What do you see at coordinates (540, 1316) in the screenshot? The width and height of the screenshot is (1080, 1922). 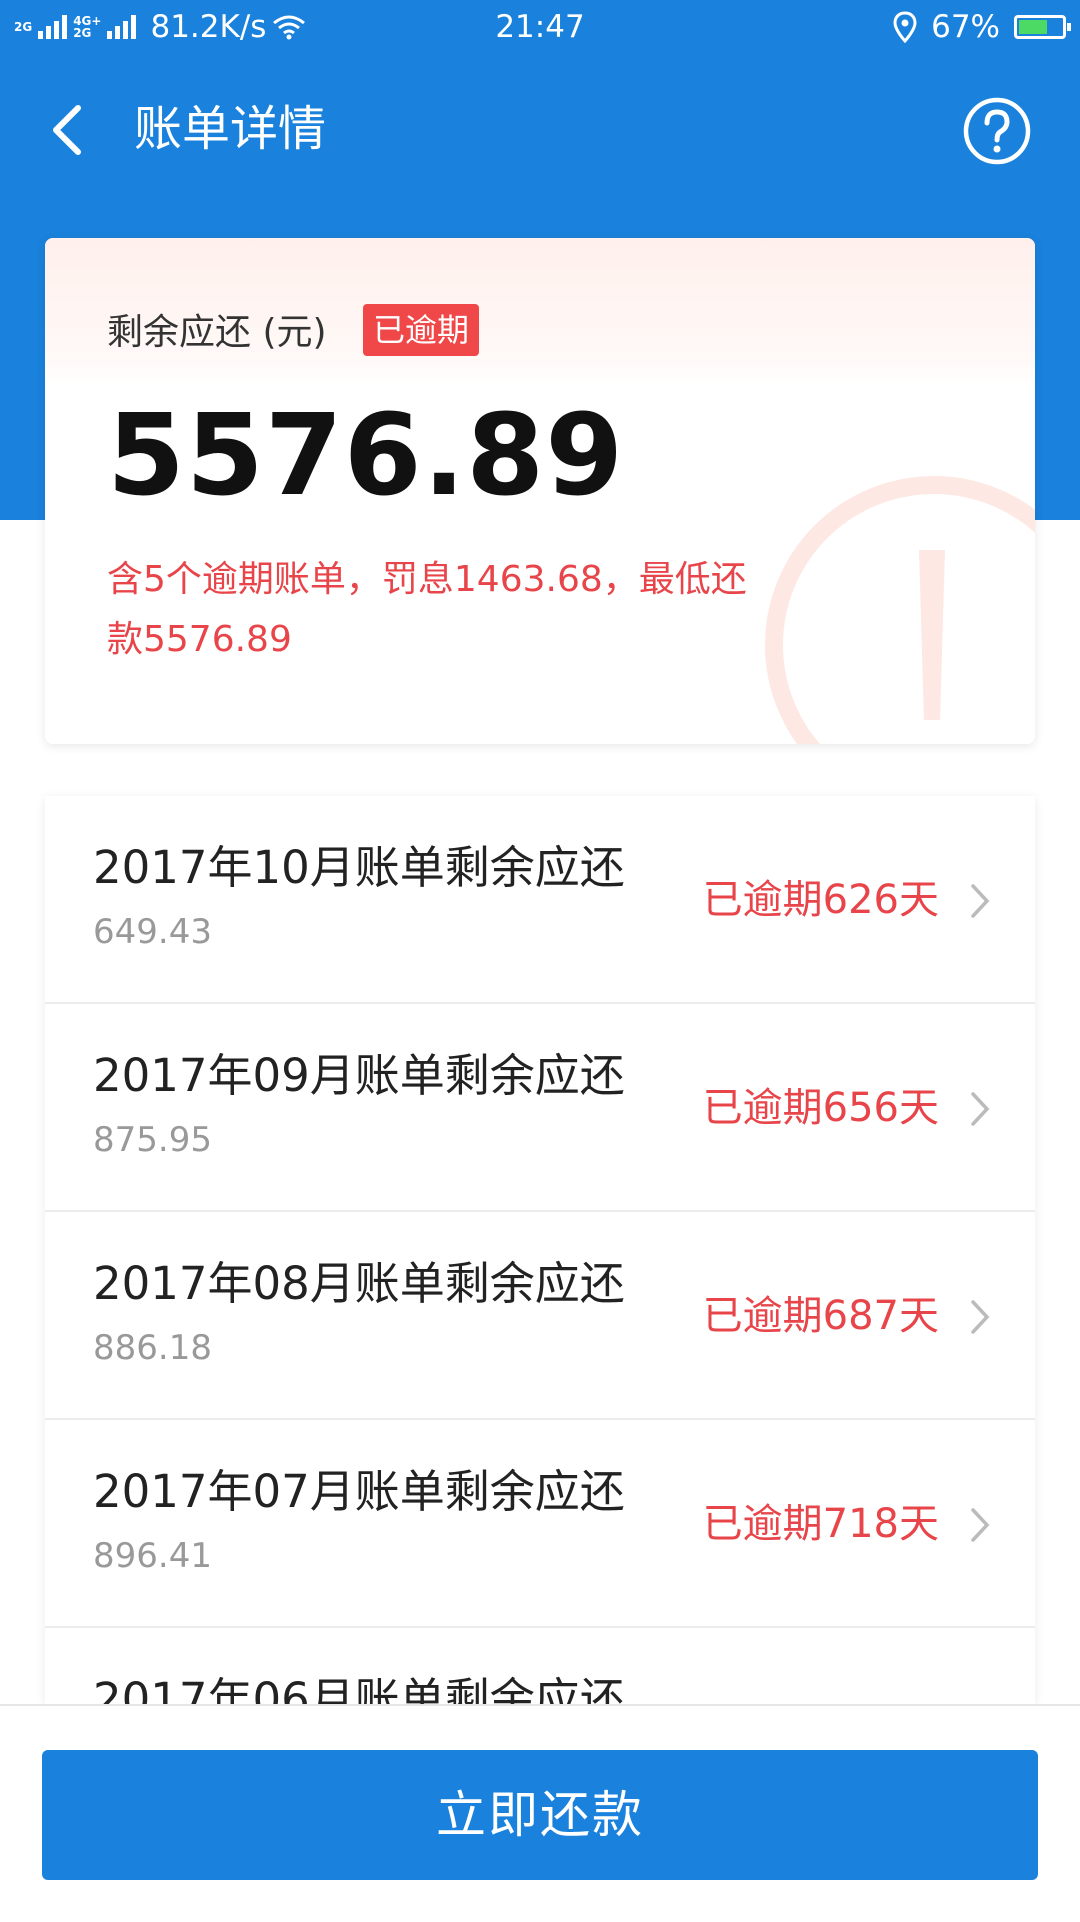 I see `bill-row: 2017年08月账单剩余应还 886.18 已逾期687天` at bounding box center [540, 1316].